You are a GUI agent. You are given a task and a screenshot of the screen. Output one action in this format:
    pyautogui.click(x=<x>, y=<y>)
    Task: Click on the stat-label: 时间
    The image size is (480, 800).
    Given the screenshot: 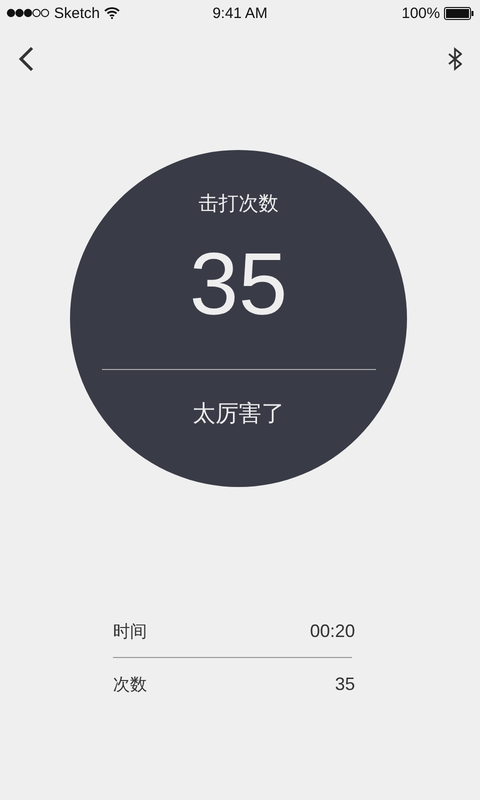 What is the action you would take?
    pyautogui.click(x=130, y=631)
    